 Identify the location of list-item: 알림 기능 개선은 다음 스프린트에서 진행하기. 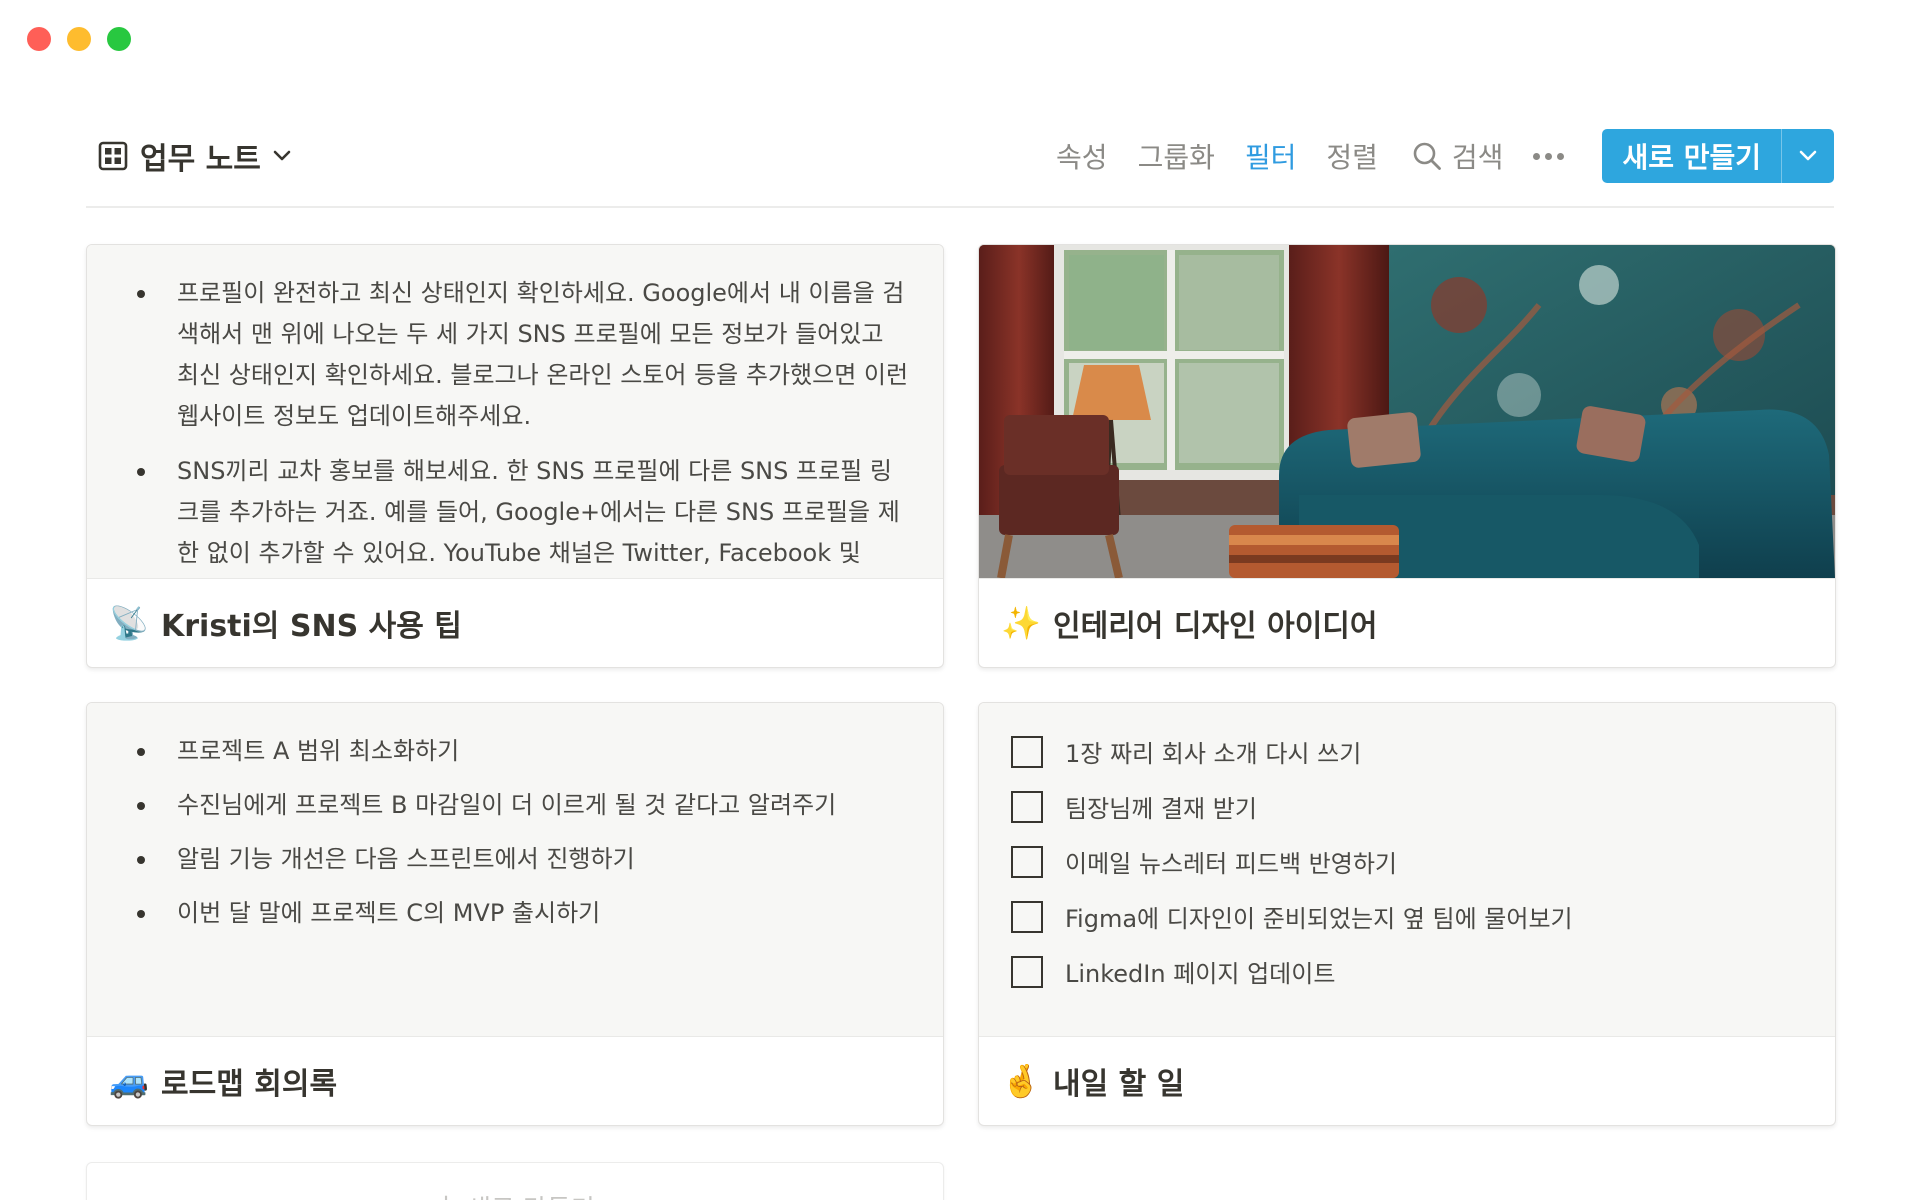
(525, 859).